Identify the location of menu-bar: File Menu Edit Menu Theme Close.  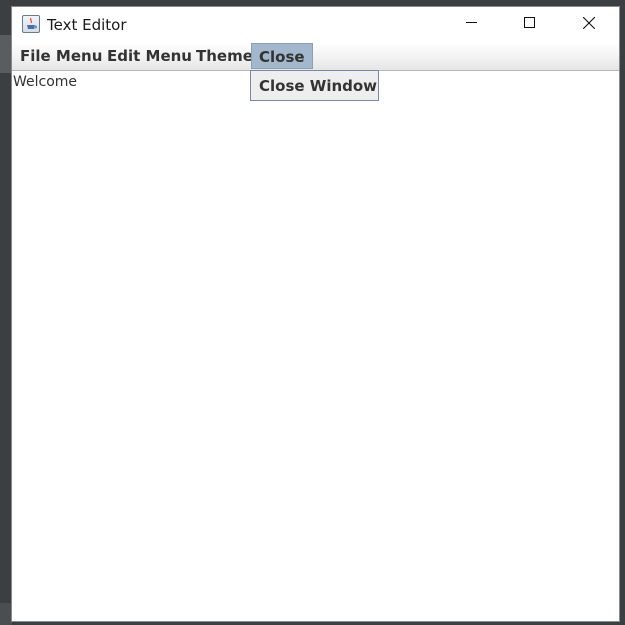
(315, 56).